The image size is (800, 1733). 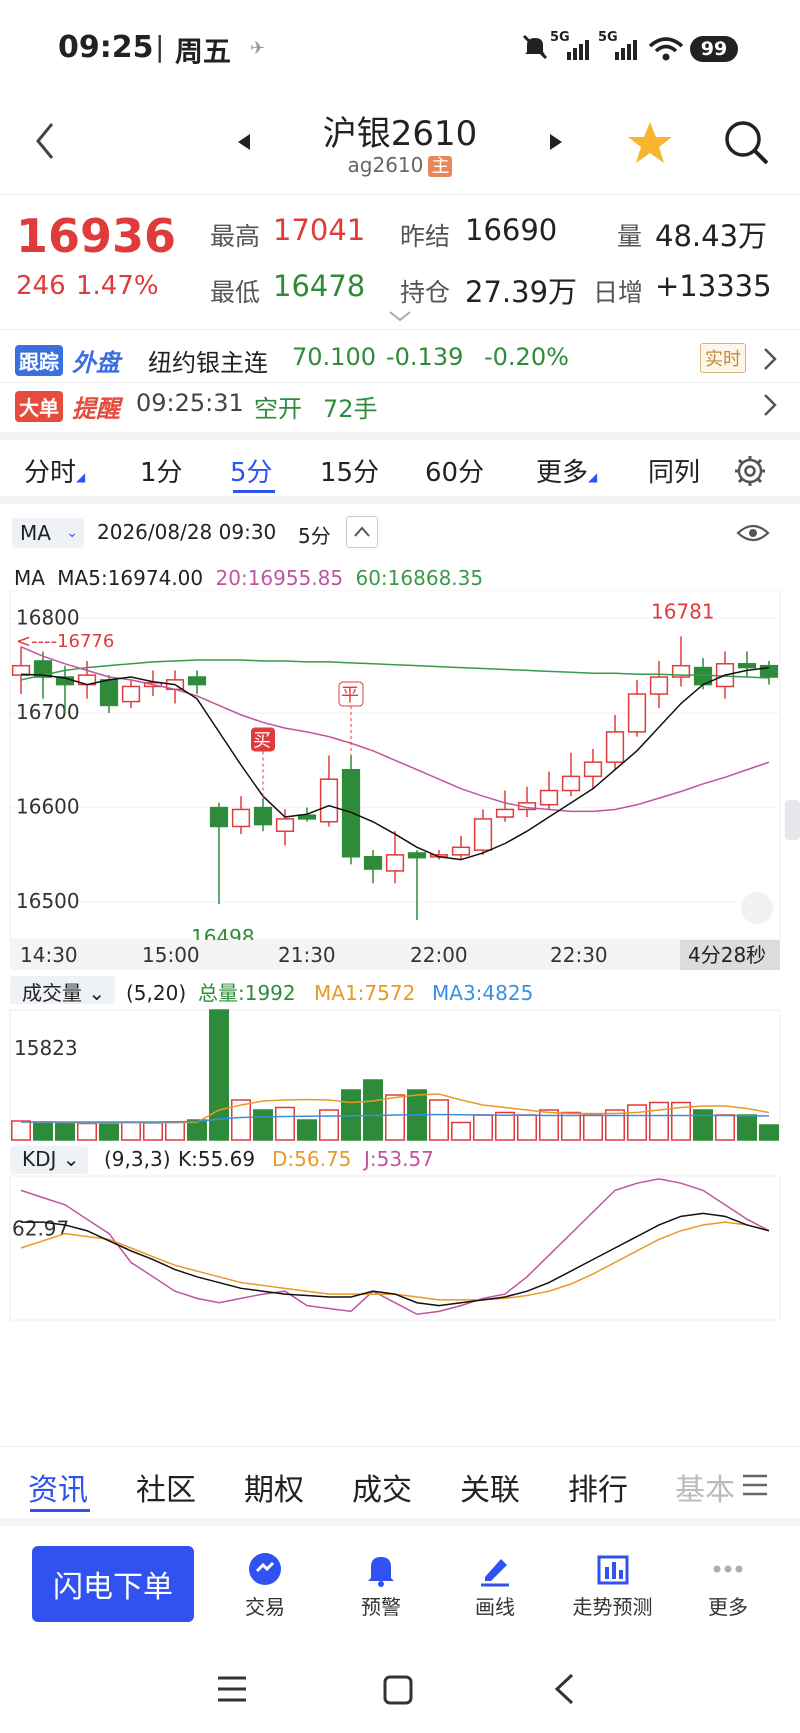 What do you see at coordinates (166, 1487) in the screenshot?
I see `tab-community: 社区` at bounding box center [166, 1487].